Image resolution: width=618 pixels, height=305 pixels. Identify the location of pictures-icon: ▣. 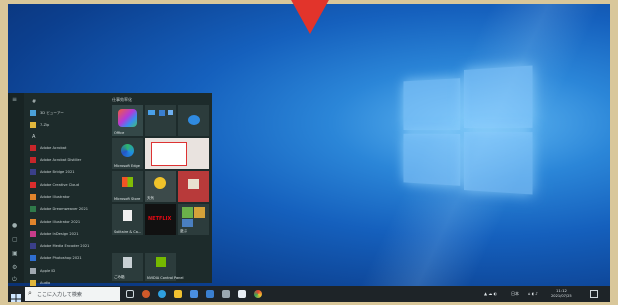
(16, 254).